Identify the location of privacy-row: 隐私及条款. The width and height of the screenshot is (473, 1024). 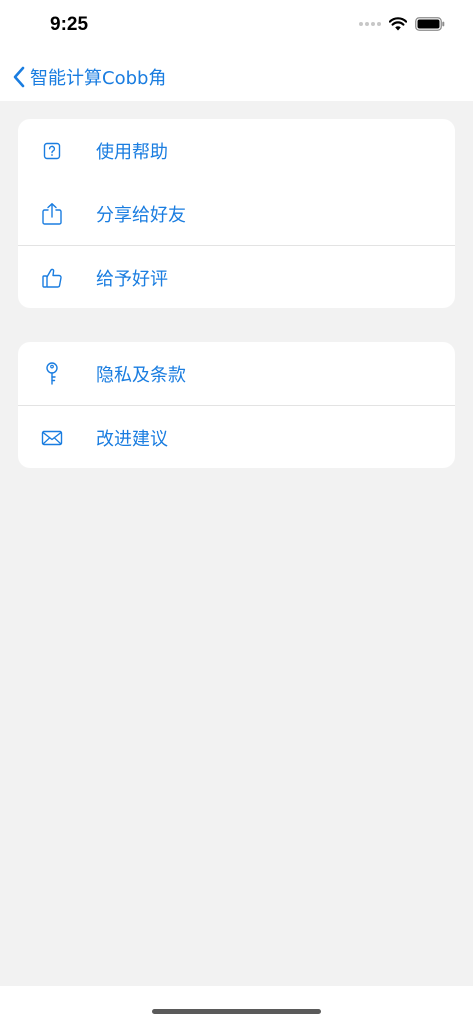
(236, 373).